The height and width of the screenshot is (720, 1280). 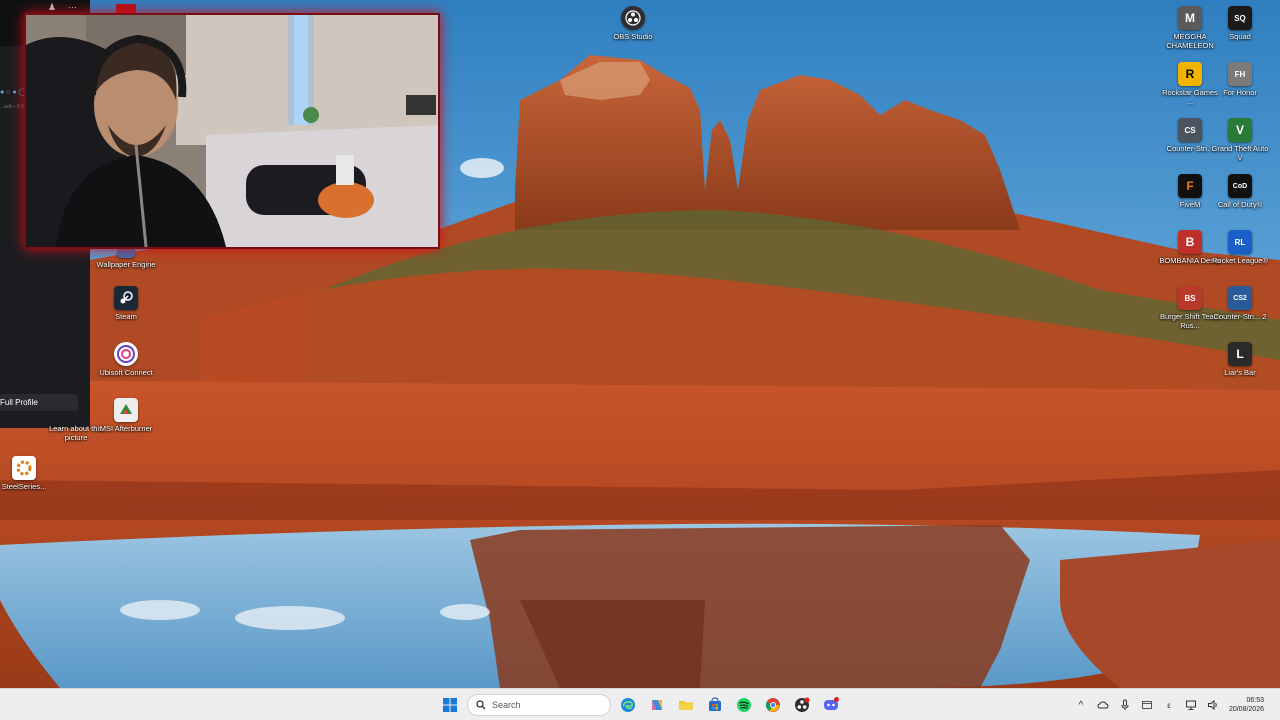 I want to click on network-button, so click(x=1191, y=705).